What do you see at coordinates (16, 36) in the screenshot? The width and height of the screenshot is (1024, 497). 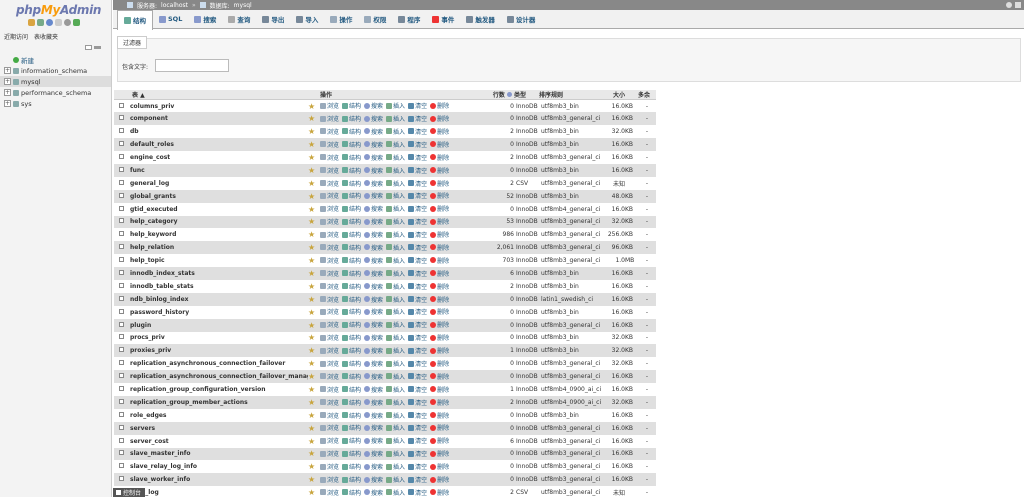 I see `recent-tables-link: 近期访问` at bounding box center [16, 36].